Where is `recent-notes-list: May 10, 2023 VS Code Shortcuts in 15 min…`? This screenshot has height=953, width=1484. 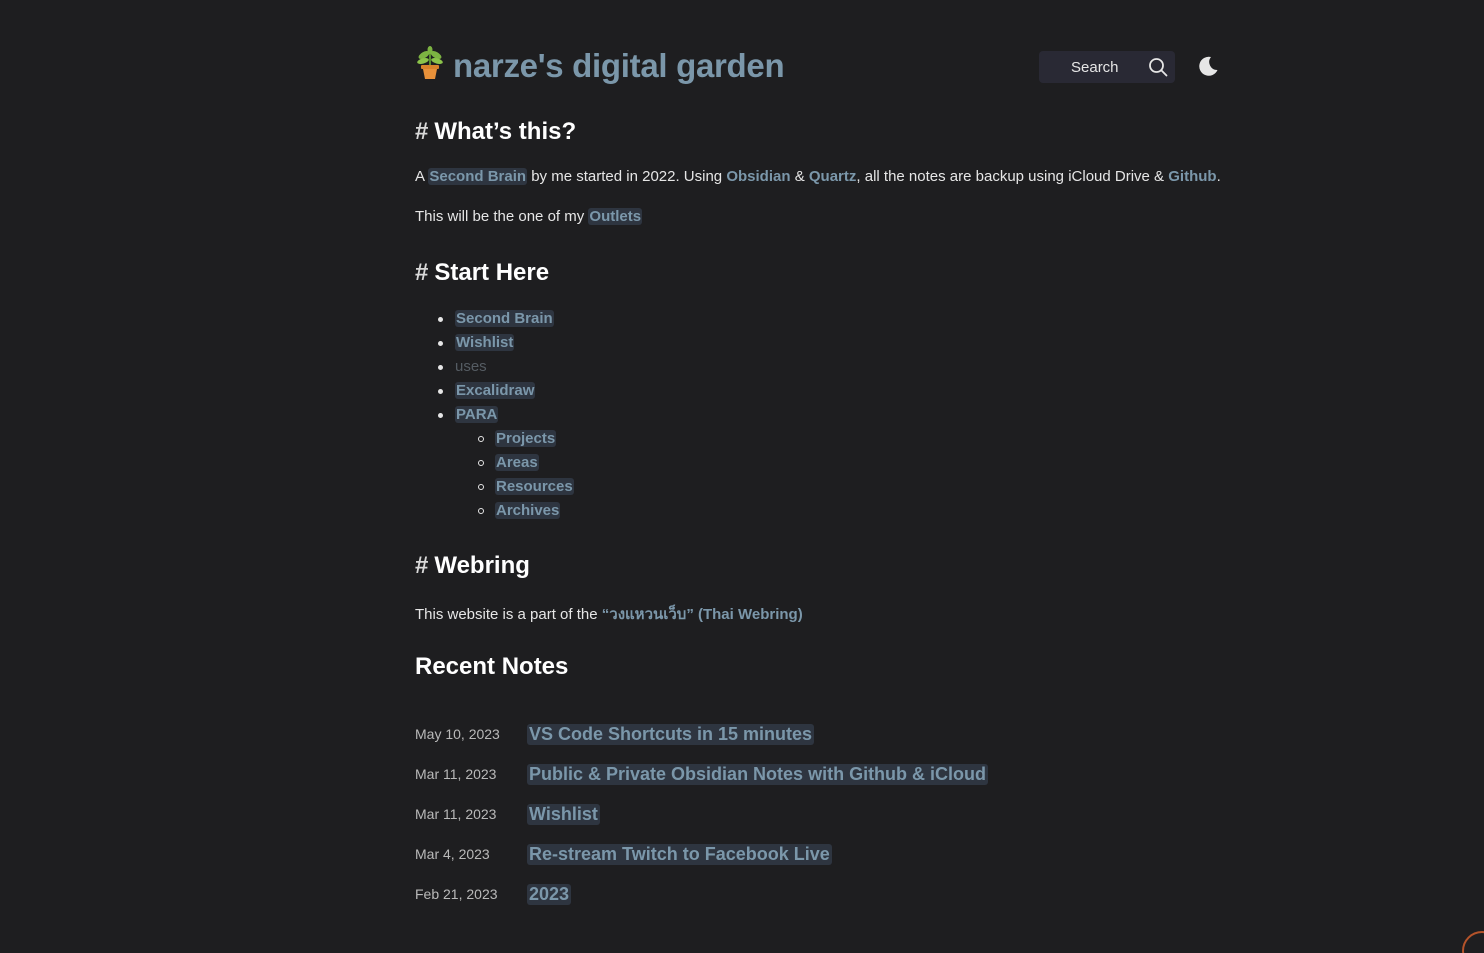 recent-notes-list: May 10, 2023 VS Code Shortcuts in 15 min… is located at coordinates (817, 814).